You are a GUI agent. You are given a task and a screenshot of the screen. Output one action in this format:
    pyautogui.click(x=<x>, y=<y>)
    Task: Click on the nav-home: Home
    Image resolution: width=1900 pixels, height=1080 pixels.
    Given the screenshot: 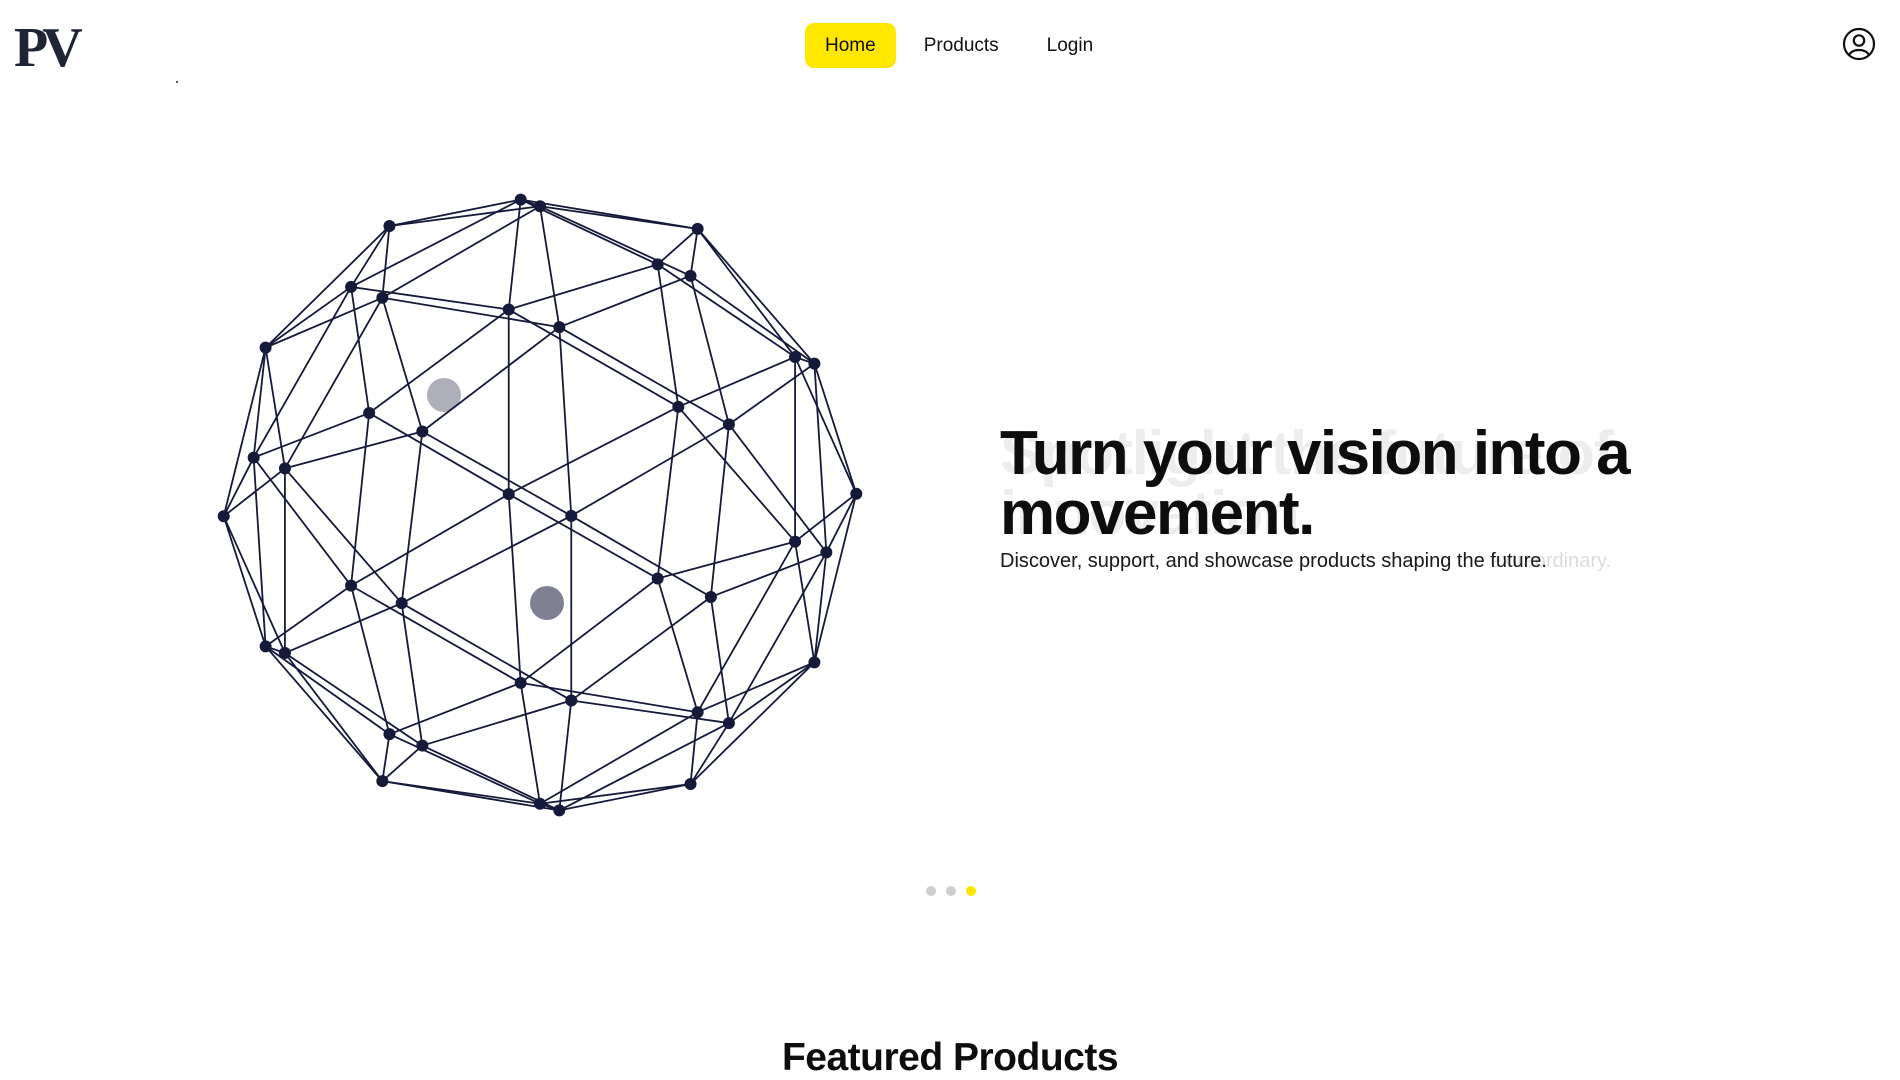 What is the action you would take?
    pyautogui.click(x=850, y=45)
    